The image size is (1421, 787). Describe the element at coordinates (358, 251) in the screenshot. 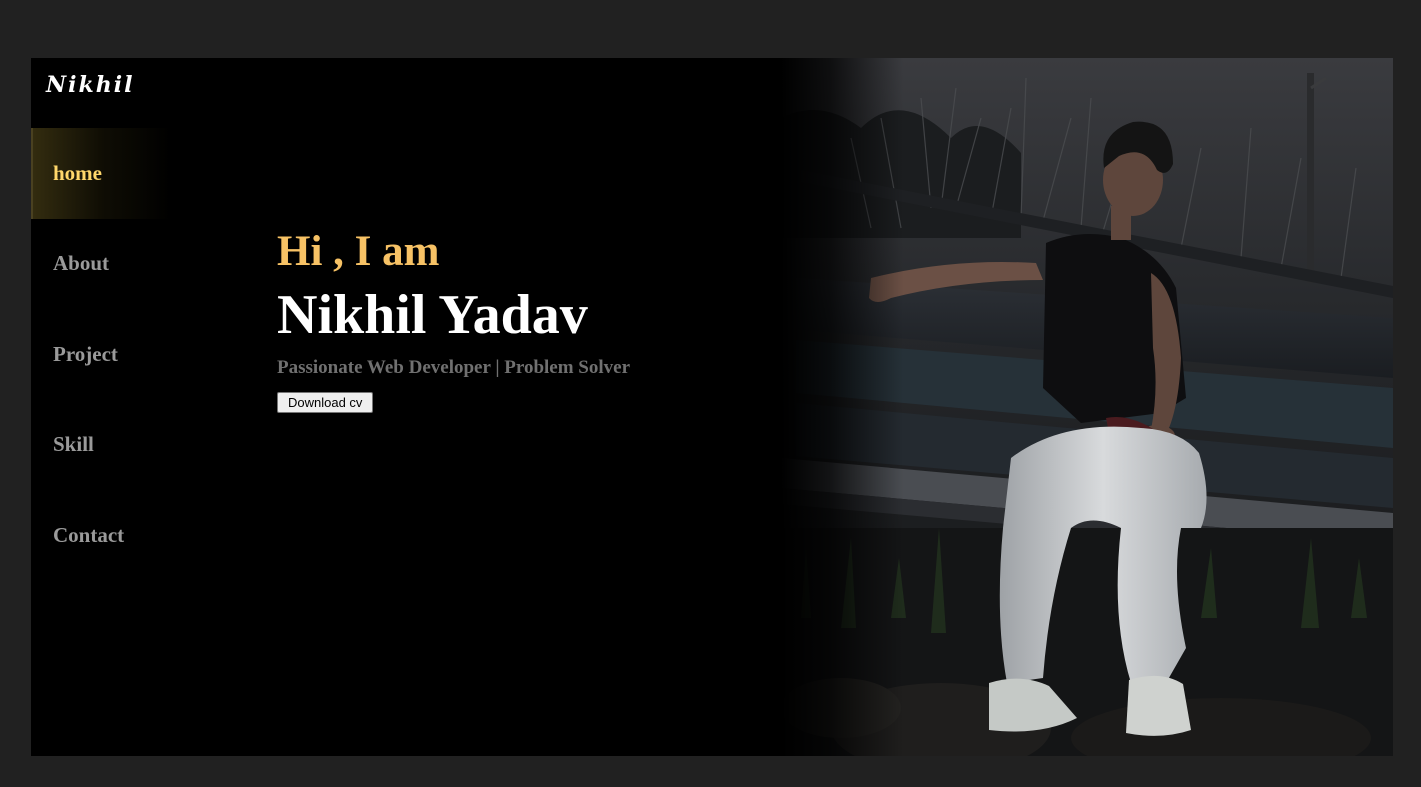

I see `hero-greeting: Hi , I am` at that location.